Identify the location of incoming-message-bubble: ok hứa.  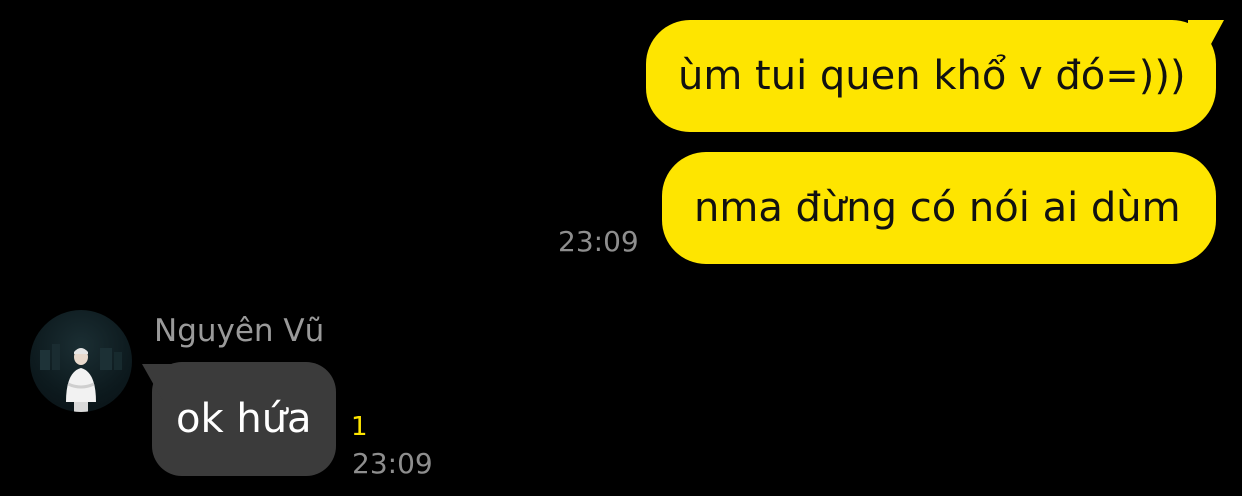
(239, 419).